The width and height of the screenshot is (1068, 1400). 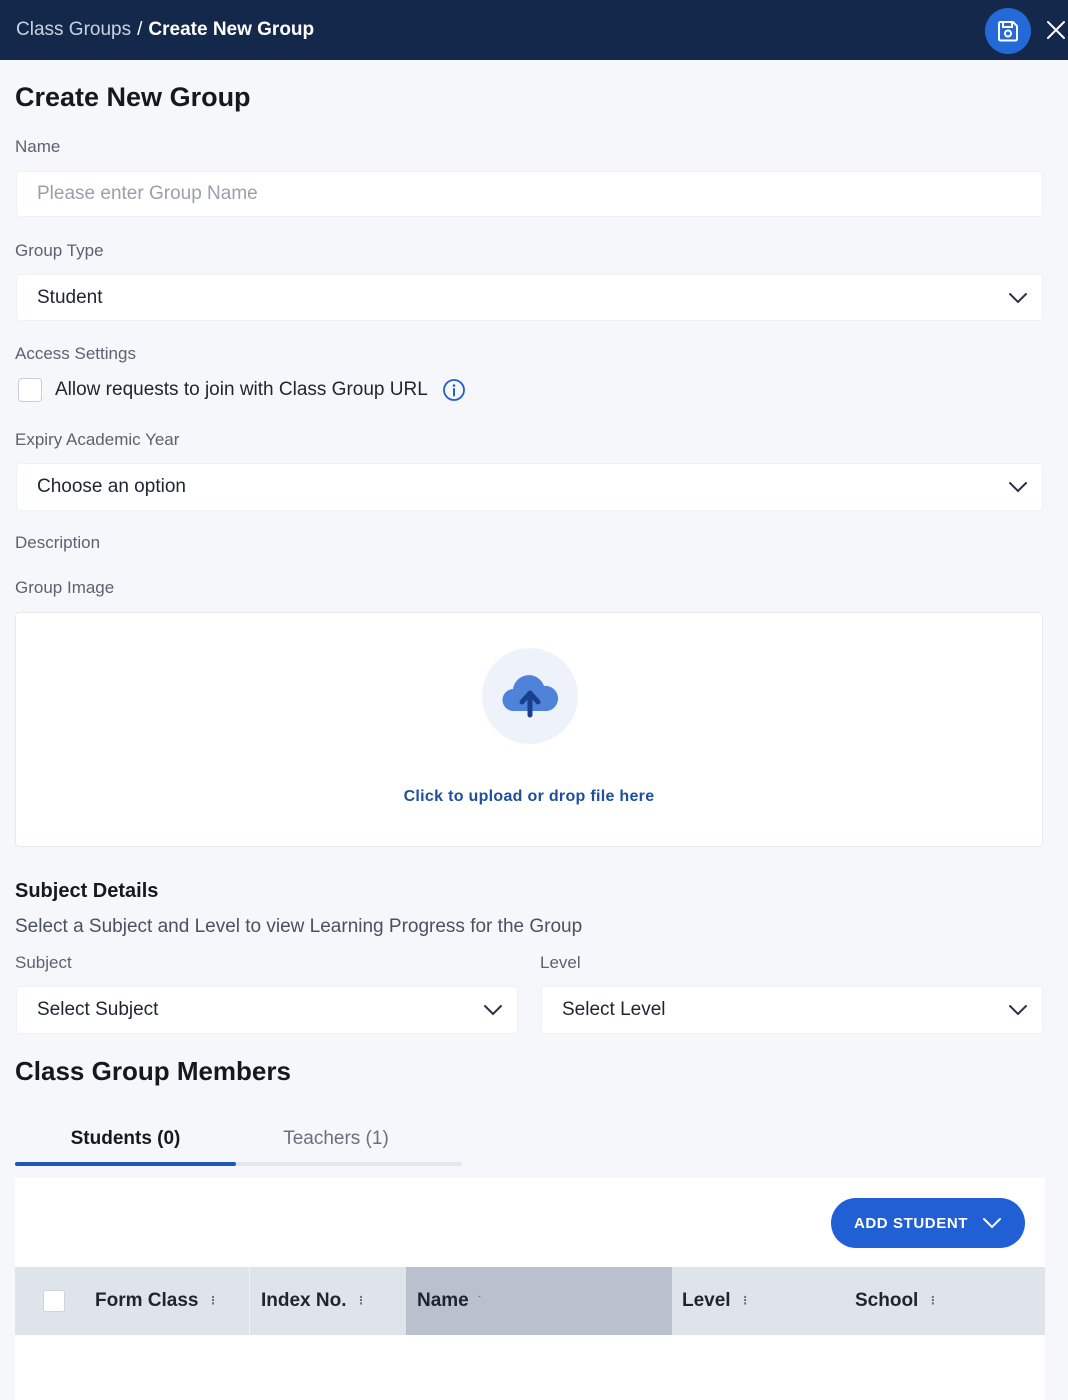 I want to click on group-type-value: Student, so click(x=70, y=297).